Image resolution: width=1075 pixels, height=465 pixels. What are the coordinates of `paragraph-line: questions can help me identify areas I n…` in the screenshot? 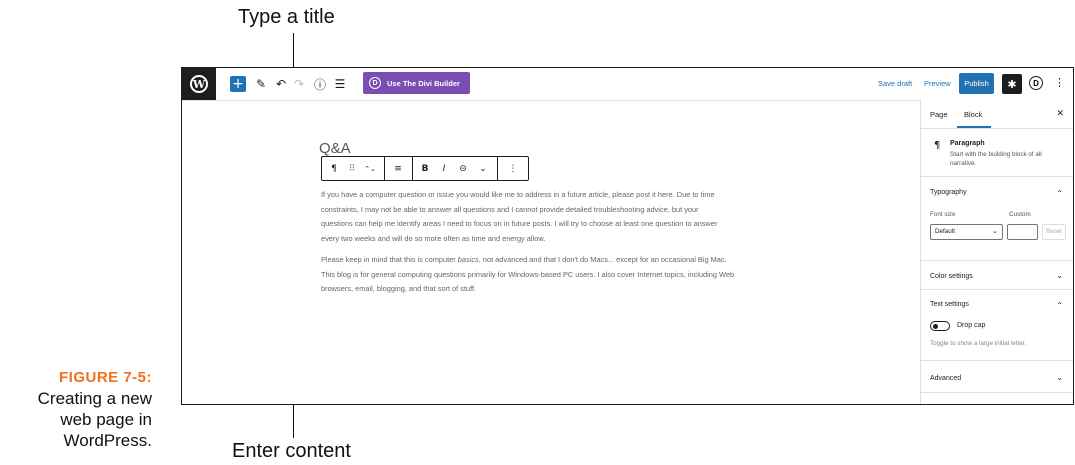 It's located at (519, 223).